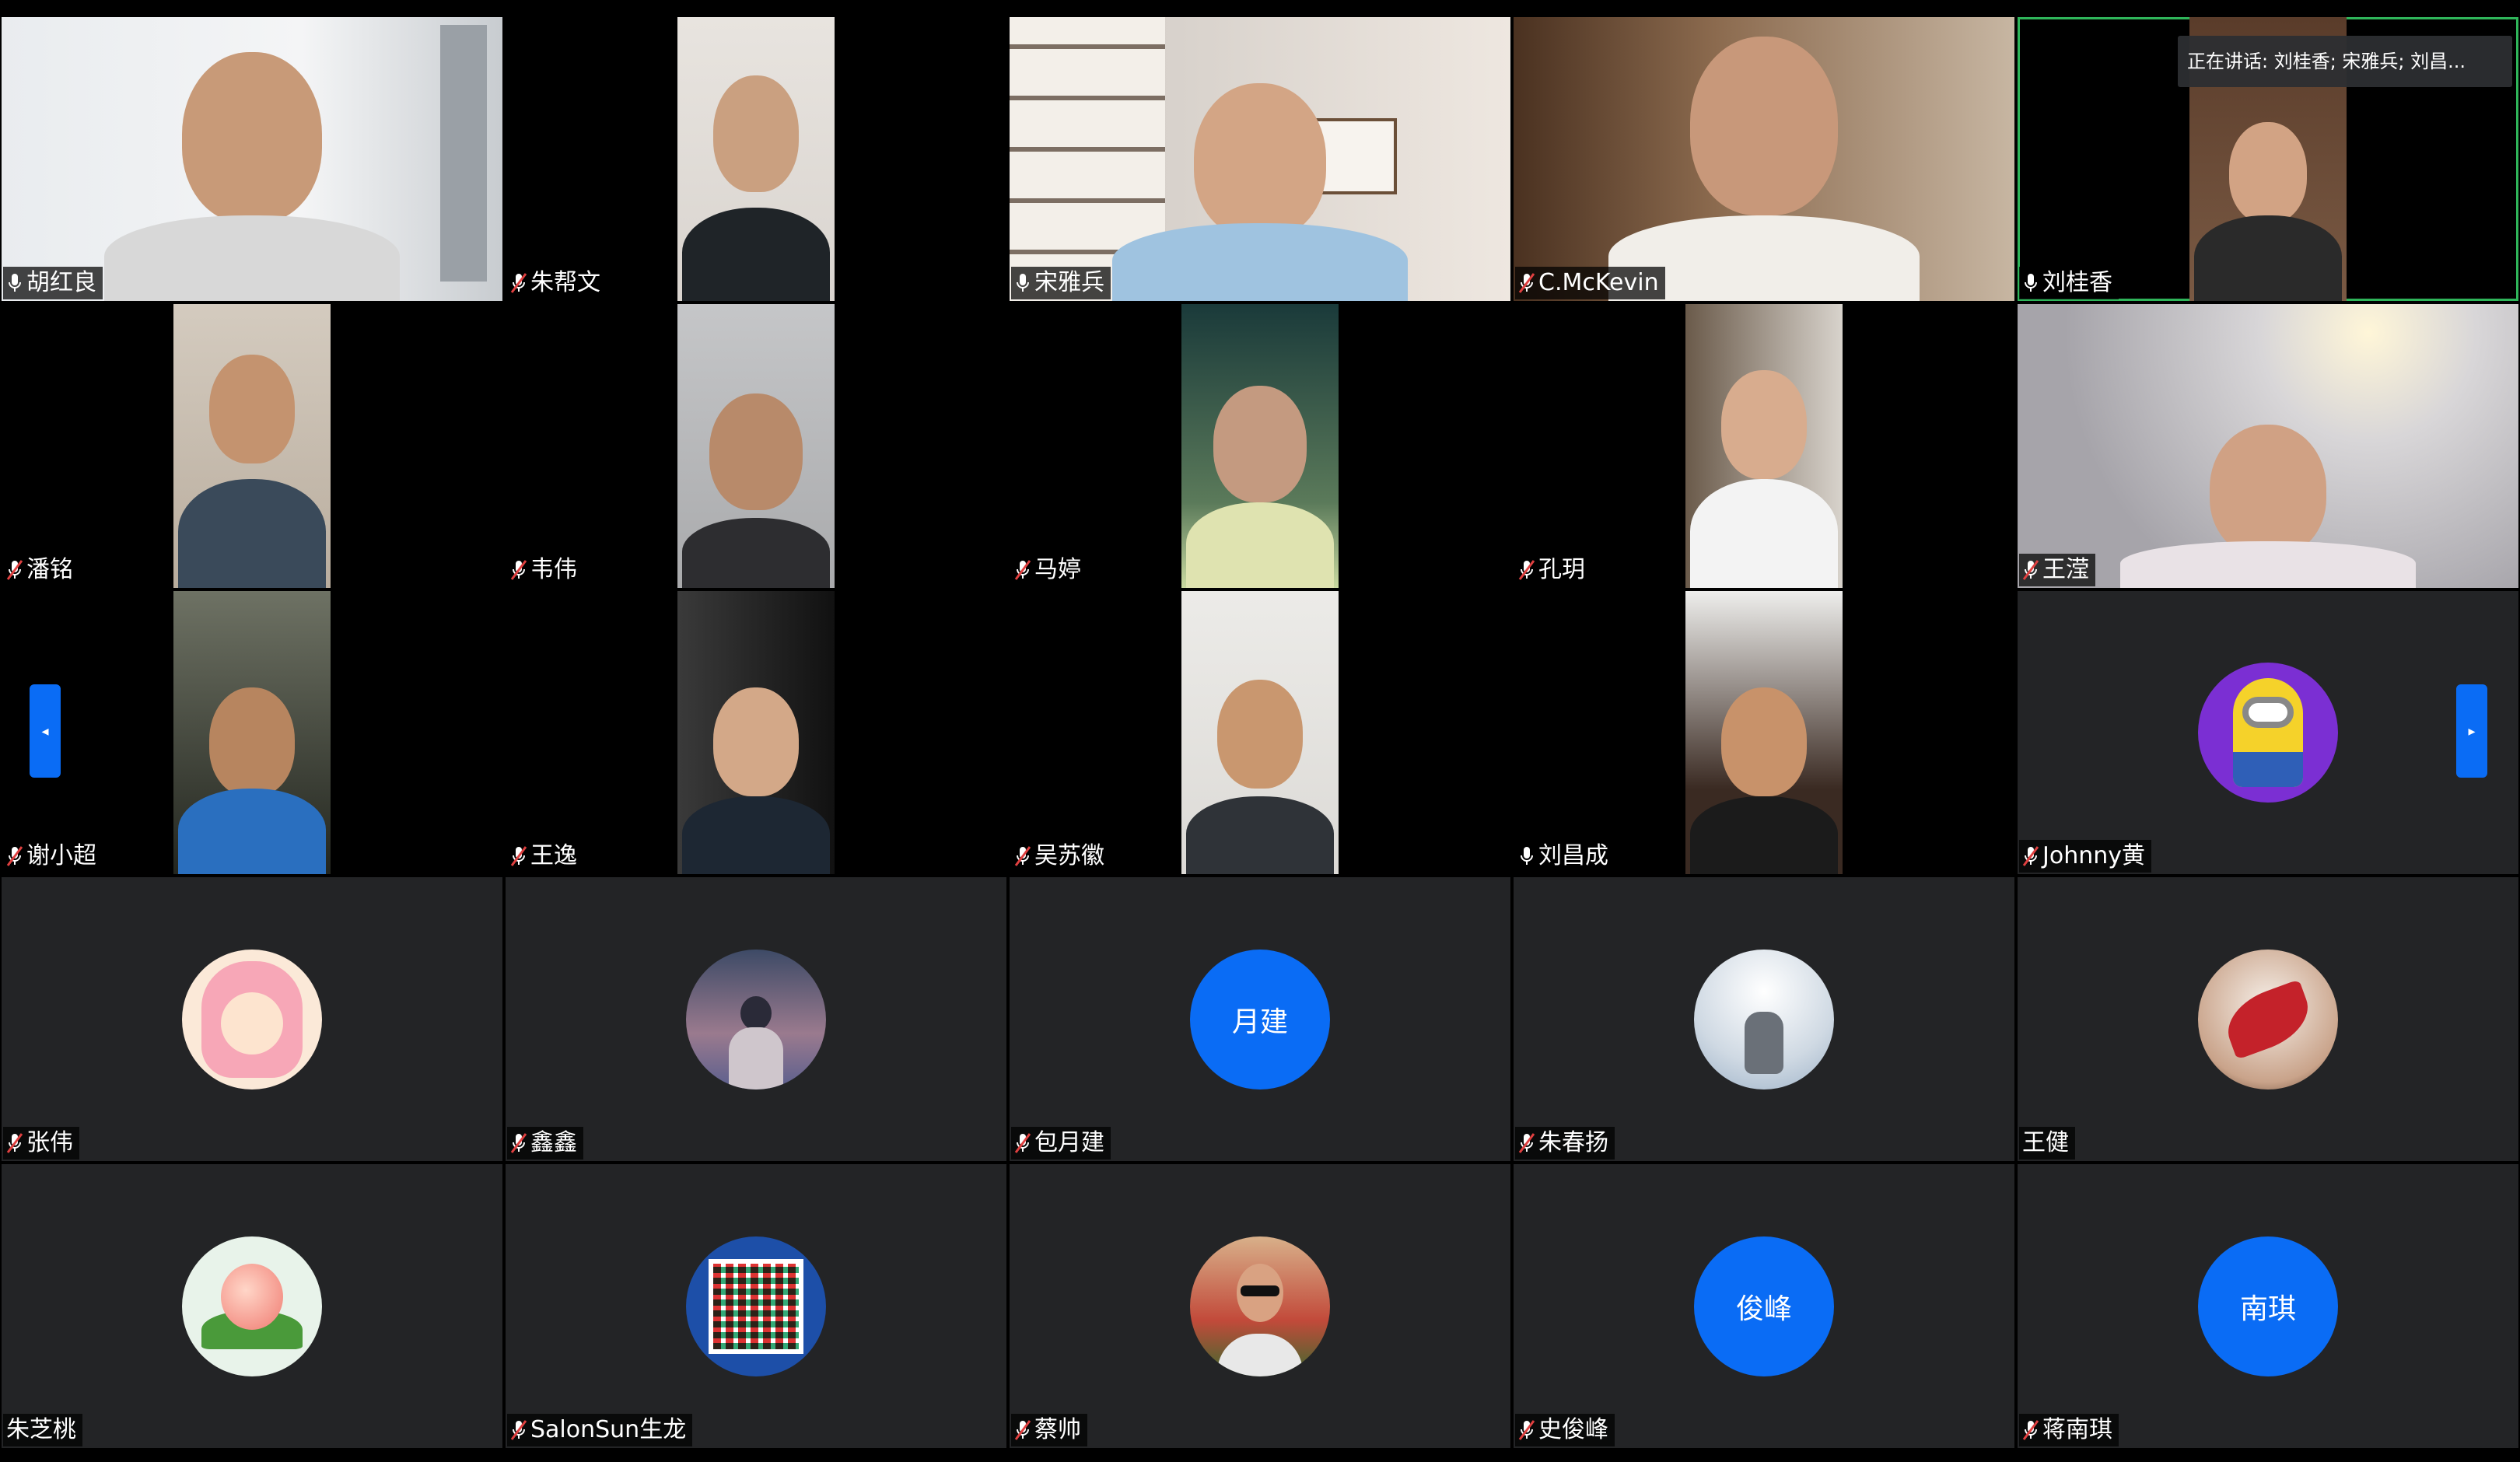  What do you see at coordinates (545, 856) in the screenshot?
I see `participant-name-label: 王逸` at bounding box center [545, 856].